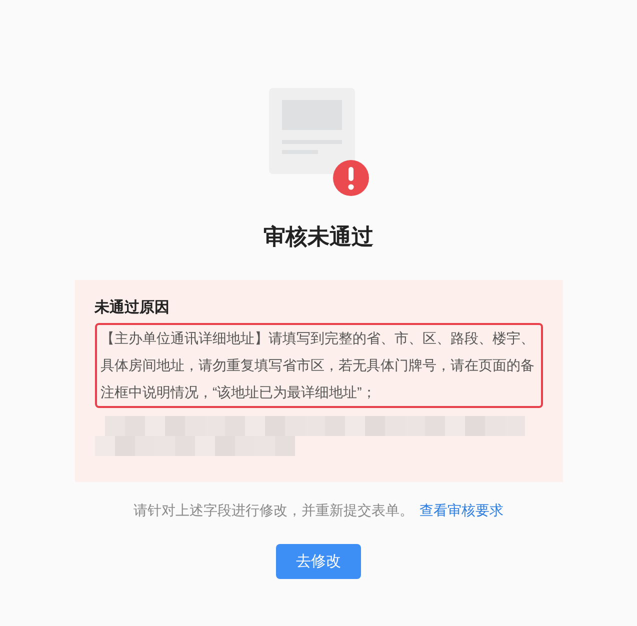 This screenshot has width=637, height=626. I want to click on reason-text: 【主办单位通讯详细地址】请填写到完整的省、市、区、路段、楼宇、具体房间地址，请勿重复填写省市区，若无具体门牌号，请在页面的备注框中说明情况，“该地址已为最详细地址”；, so click(318, 365).